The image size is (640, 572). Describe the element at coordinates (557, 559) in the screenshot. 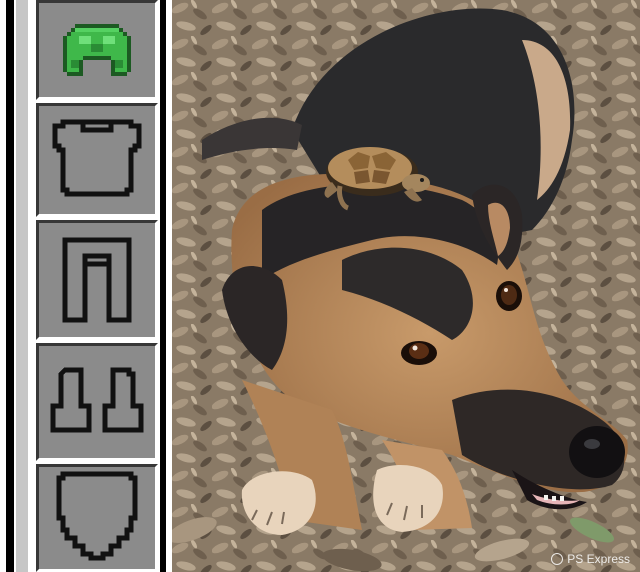

I see `ps-express-logo-icon` at that location.